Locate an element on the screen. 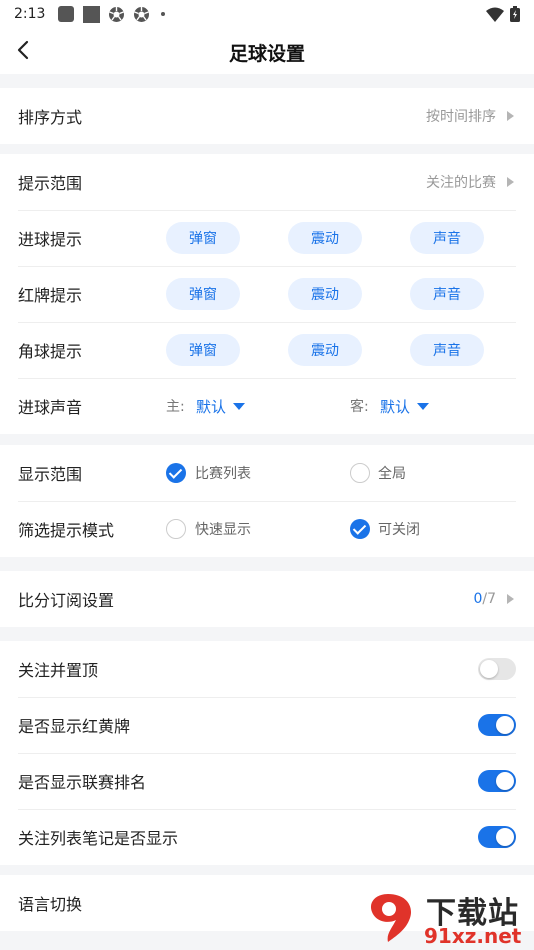 The image size is (534, 950). subscription-section: 比分订阅设置 0/7 is located at coordinates (267, 599).